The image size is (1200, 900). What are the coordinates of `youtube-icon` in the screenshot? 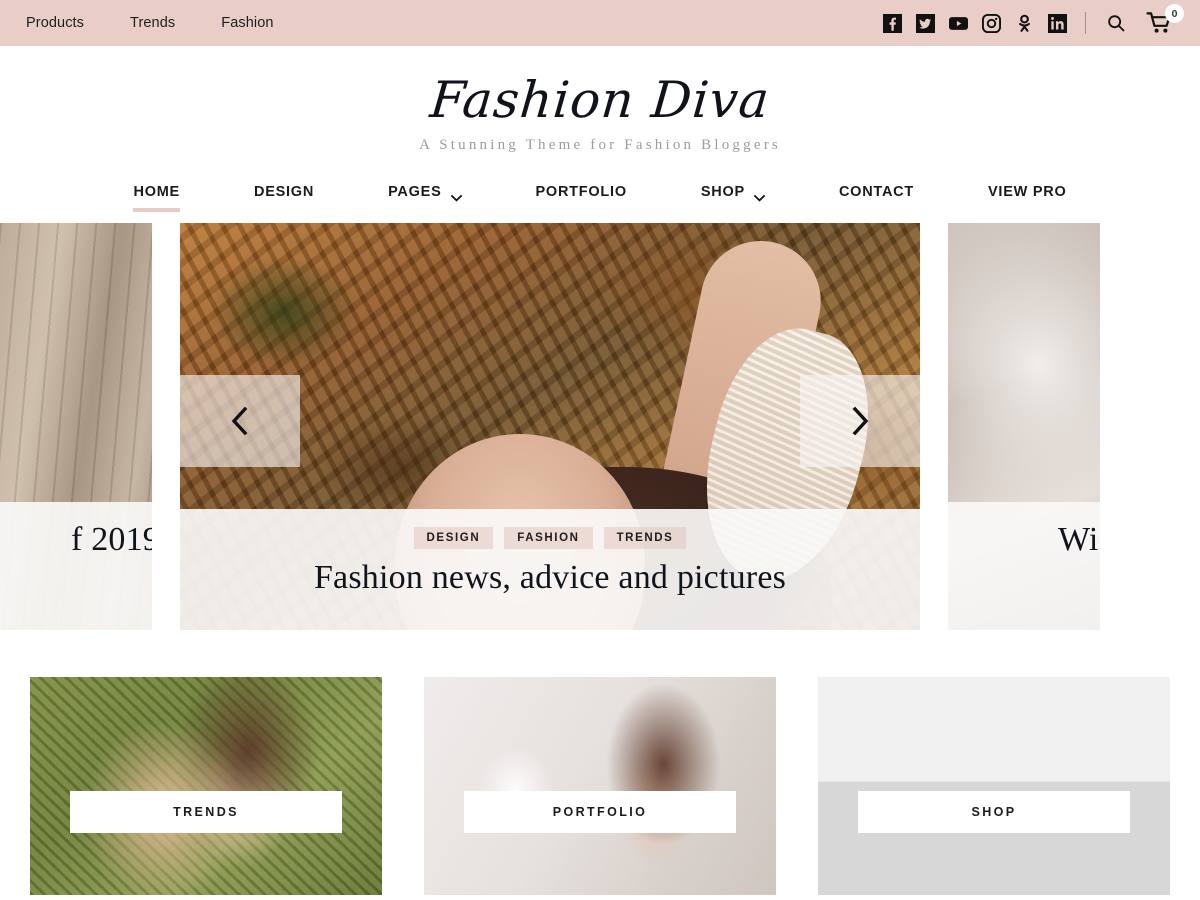 It's located at (958, 23).